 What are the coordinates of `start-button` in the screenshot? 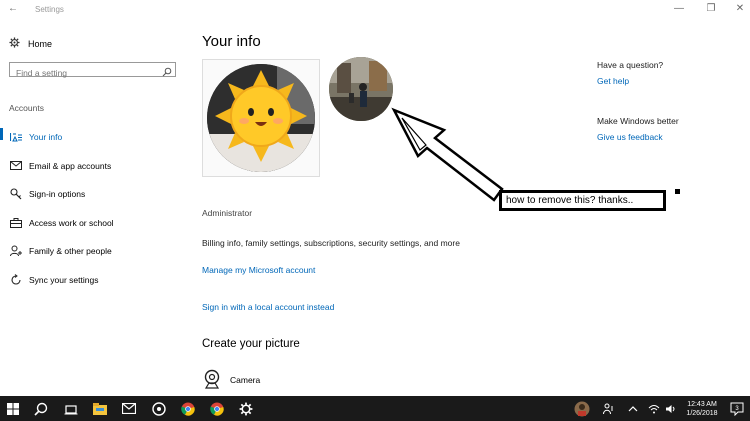 It's located at (13, 408).